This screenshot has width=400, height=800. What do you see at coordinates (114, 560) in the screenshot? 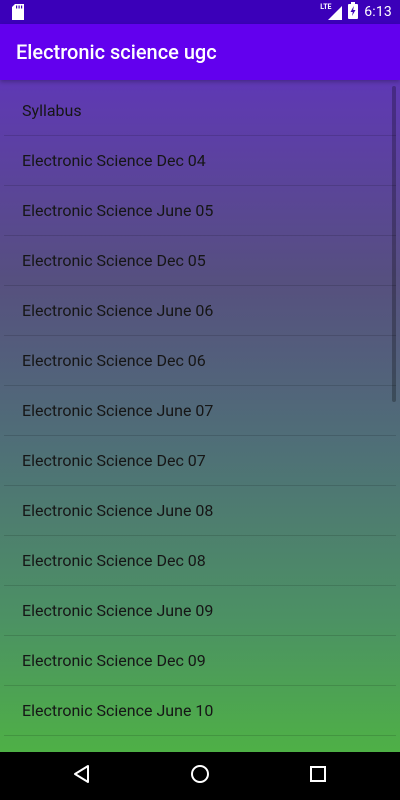
I see `list-item-label: Electronic Science Dec 08` at bounding box center [114, 560].